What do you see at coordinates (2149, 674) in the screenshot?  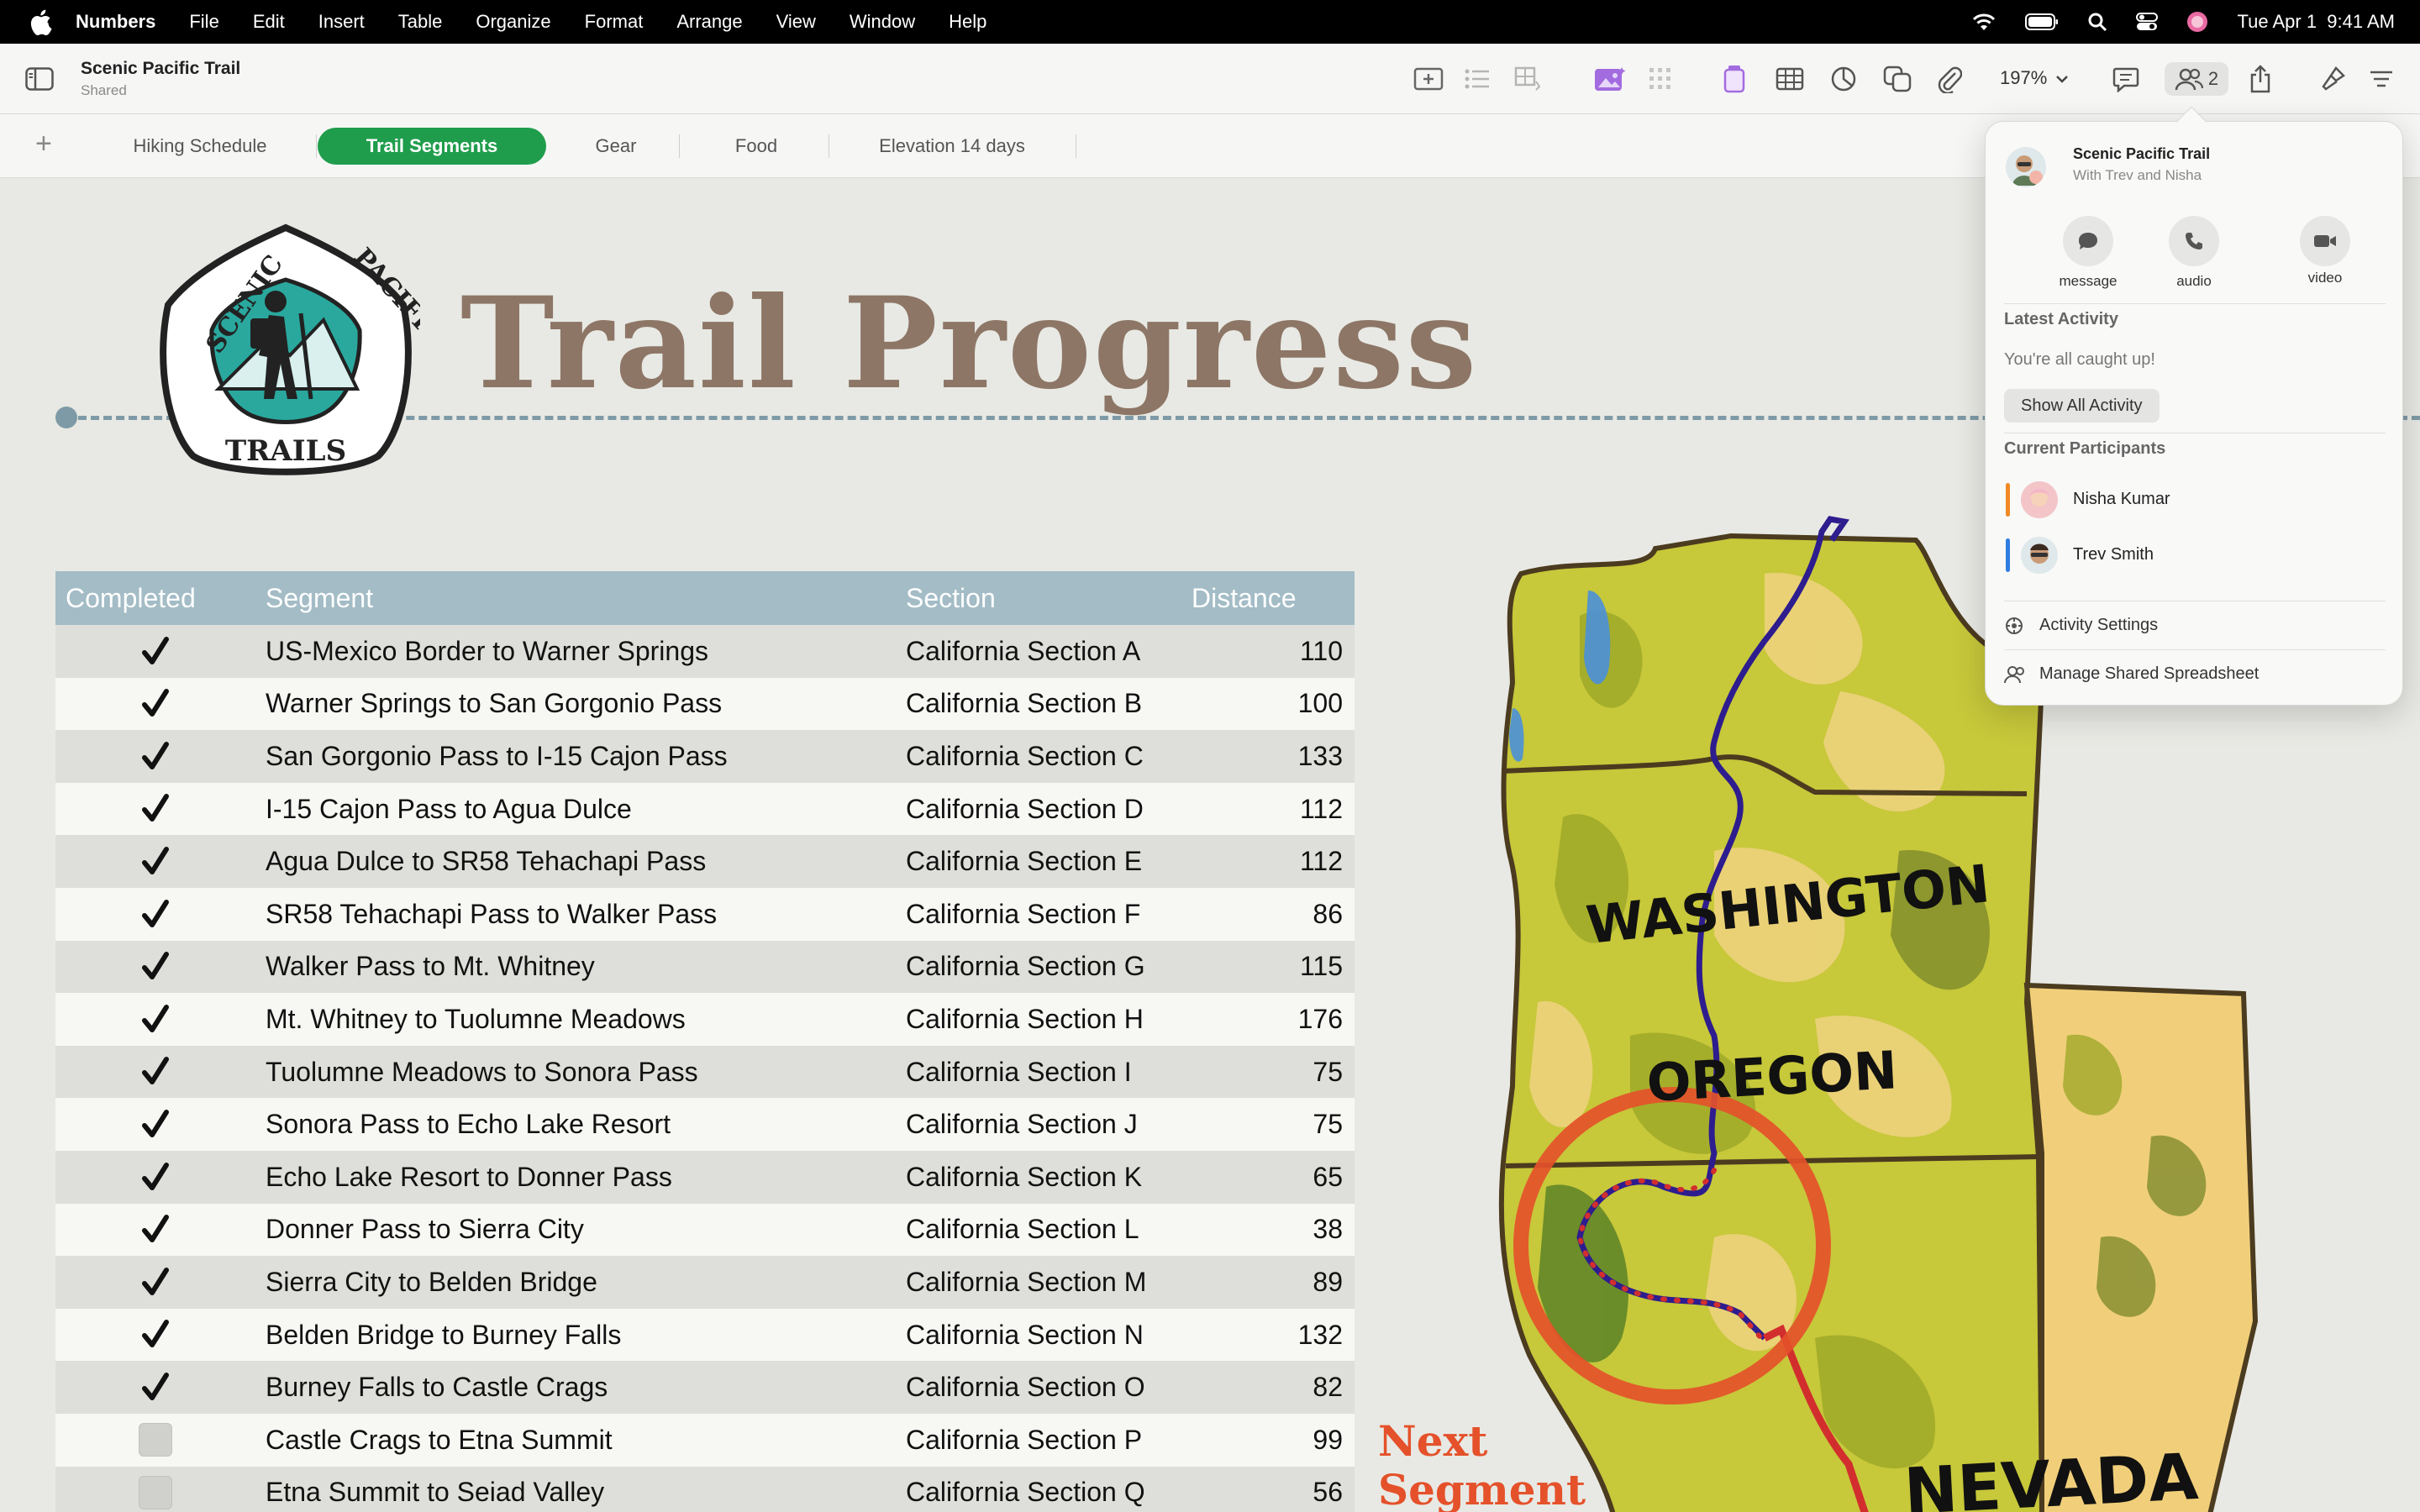 I see `manage-shared-spreadsheet-item: Manage Shared Spreadsheet` at bounding box center [2149, 674].